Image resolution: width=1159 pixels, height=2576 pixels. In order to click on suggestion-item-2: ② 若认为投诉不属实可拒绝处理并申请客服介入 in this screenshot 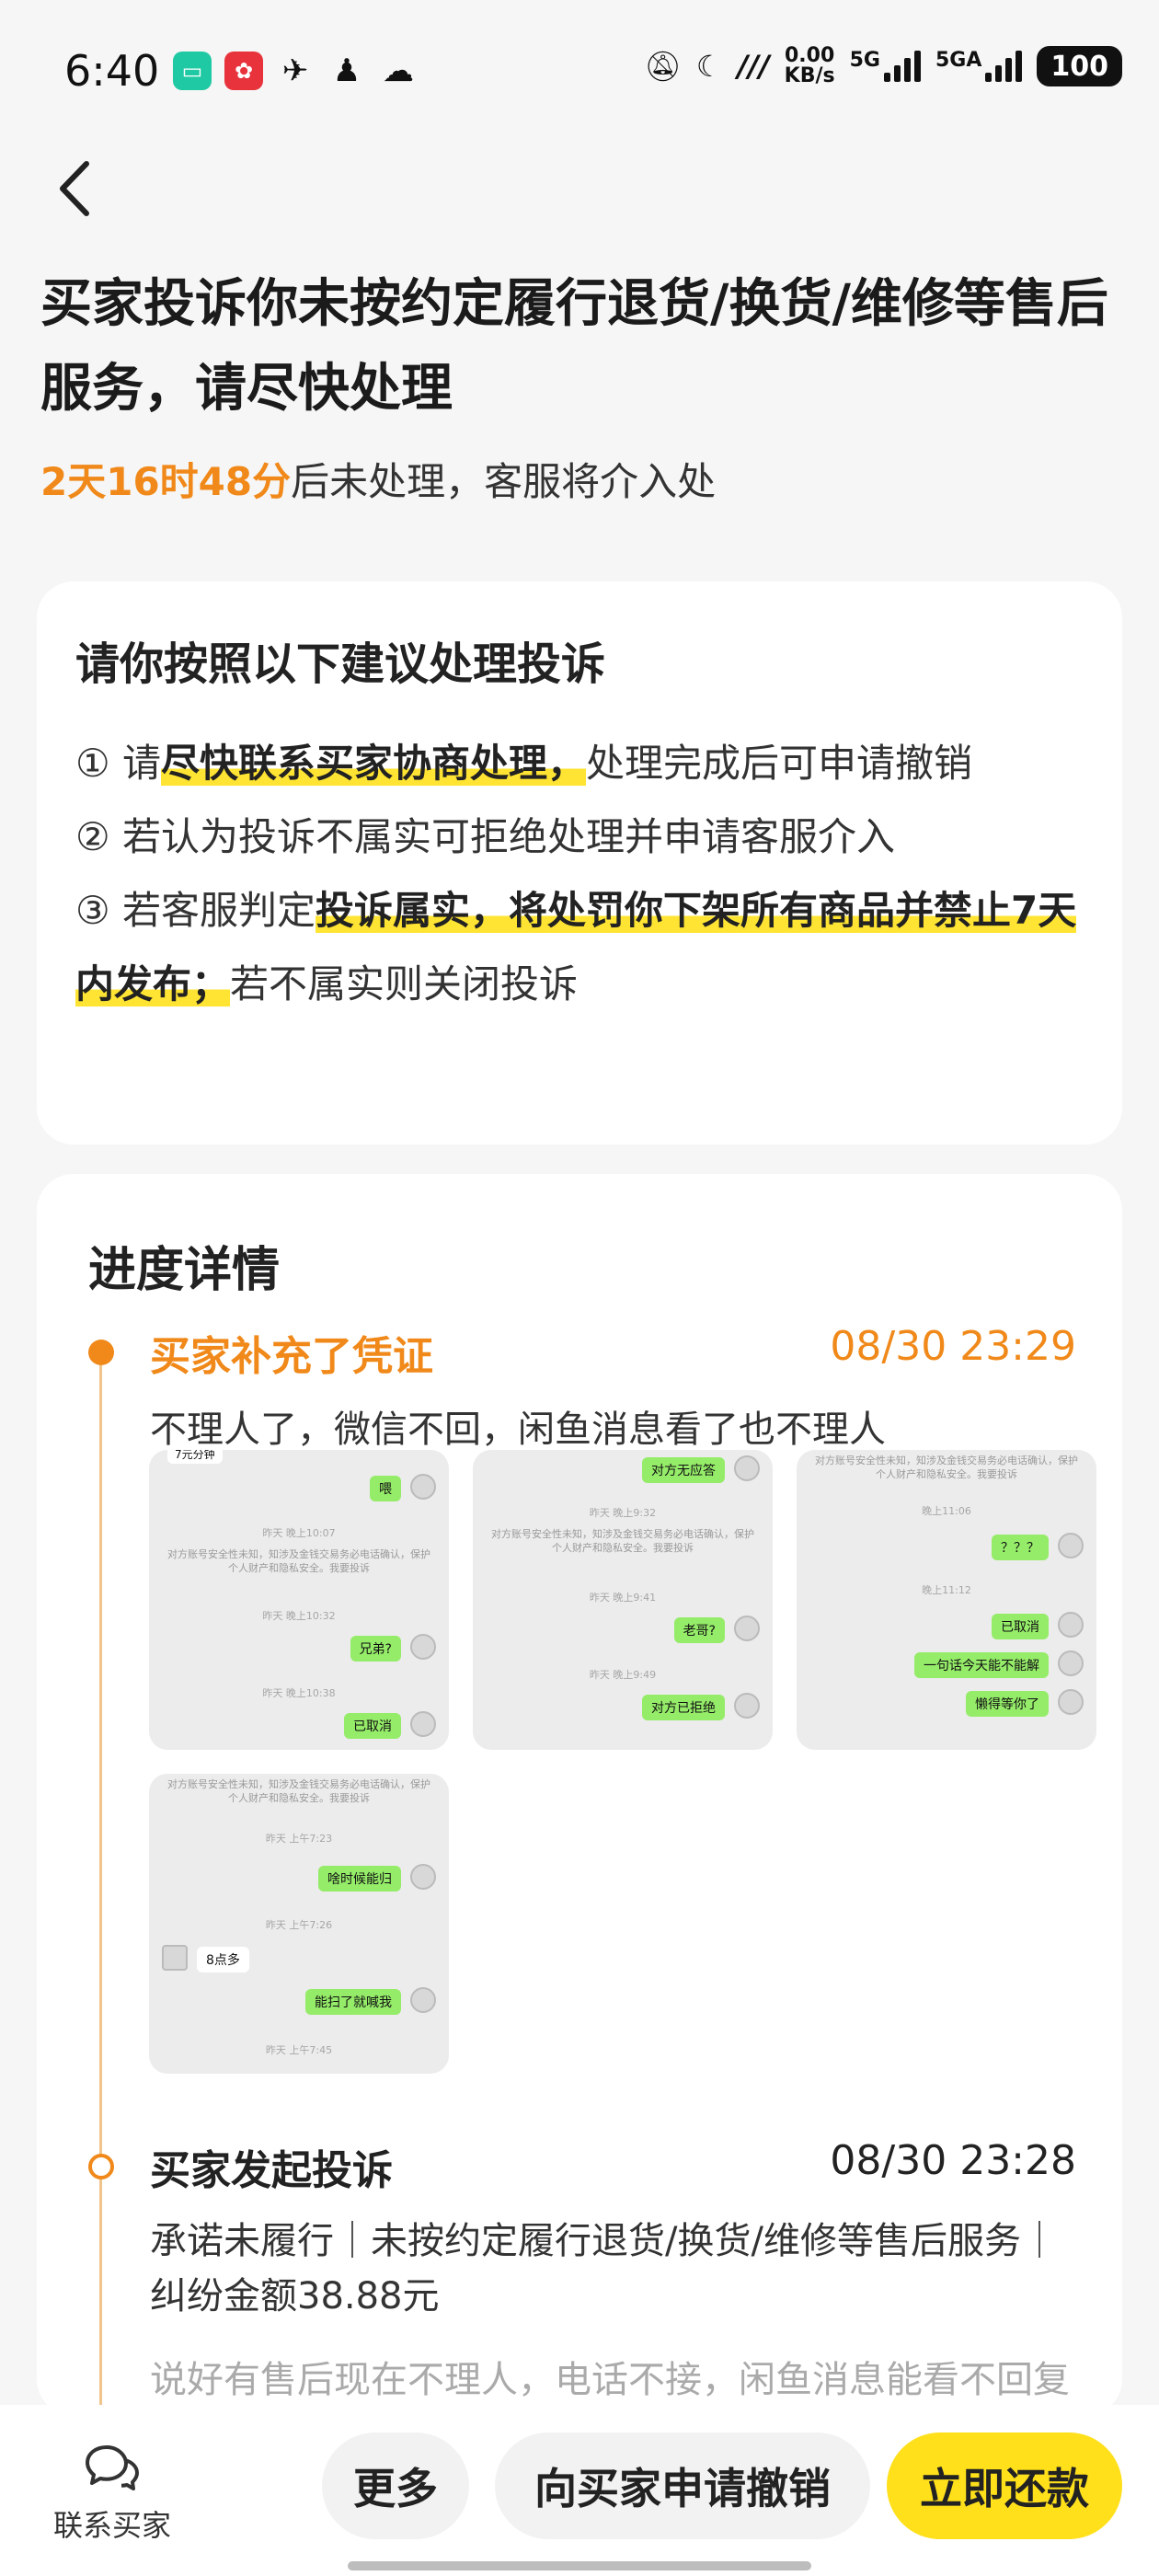, I will do `click(485, 836)`.